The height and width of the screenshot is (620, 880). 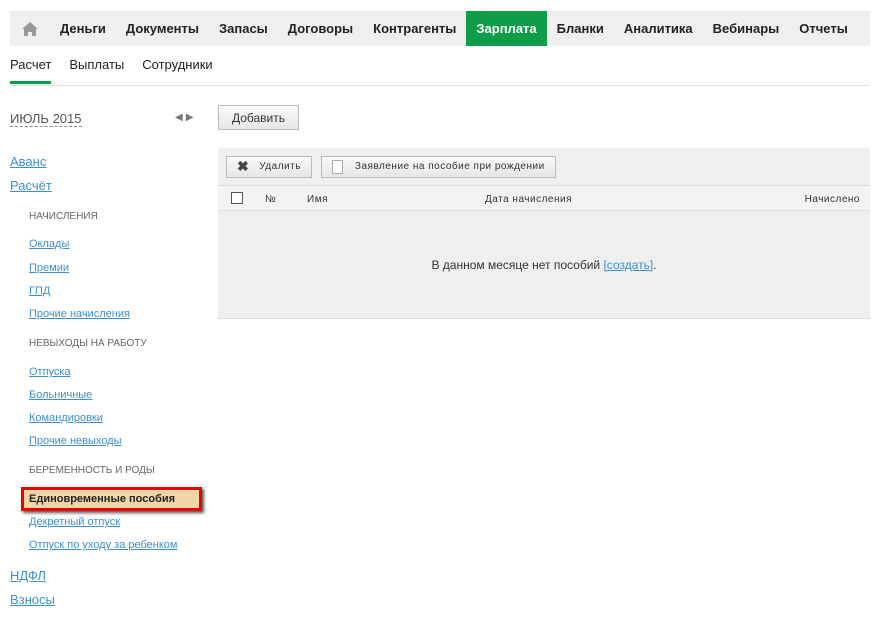 I want to click on tab-calculation: Расчет, so click(x=31, y=70).